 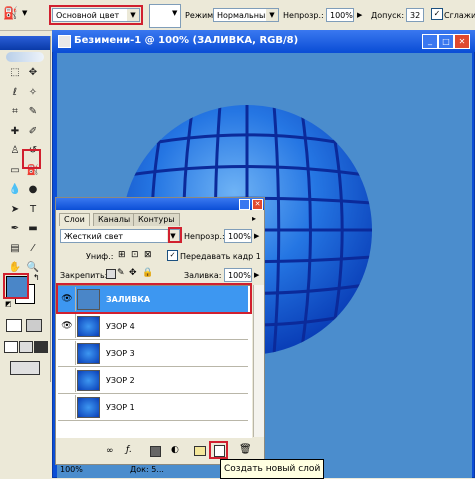 What do you see at coordinates (14, 325) in the screenshot?
I see `quickmask-standard-icon` at bounding box center [14, 325].